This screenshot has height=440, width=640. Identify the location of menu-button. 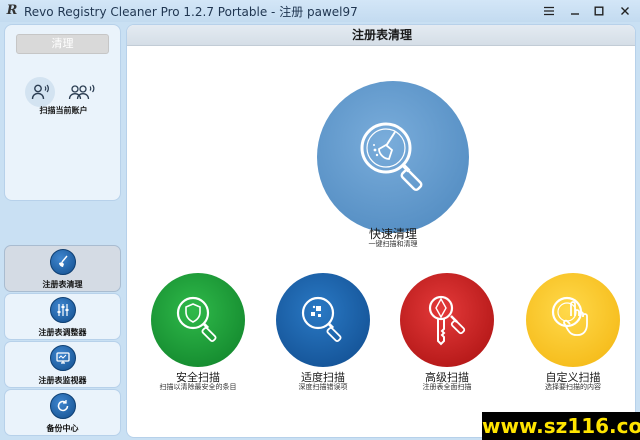
(549, 11).